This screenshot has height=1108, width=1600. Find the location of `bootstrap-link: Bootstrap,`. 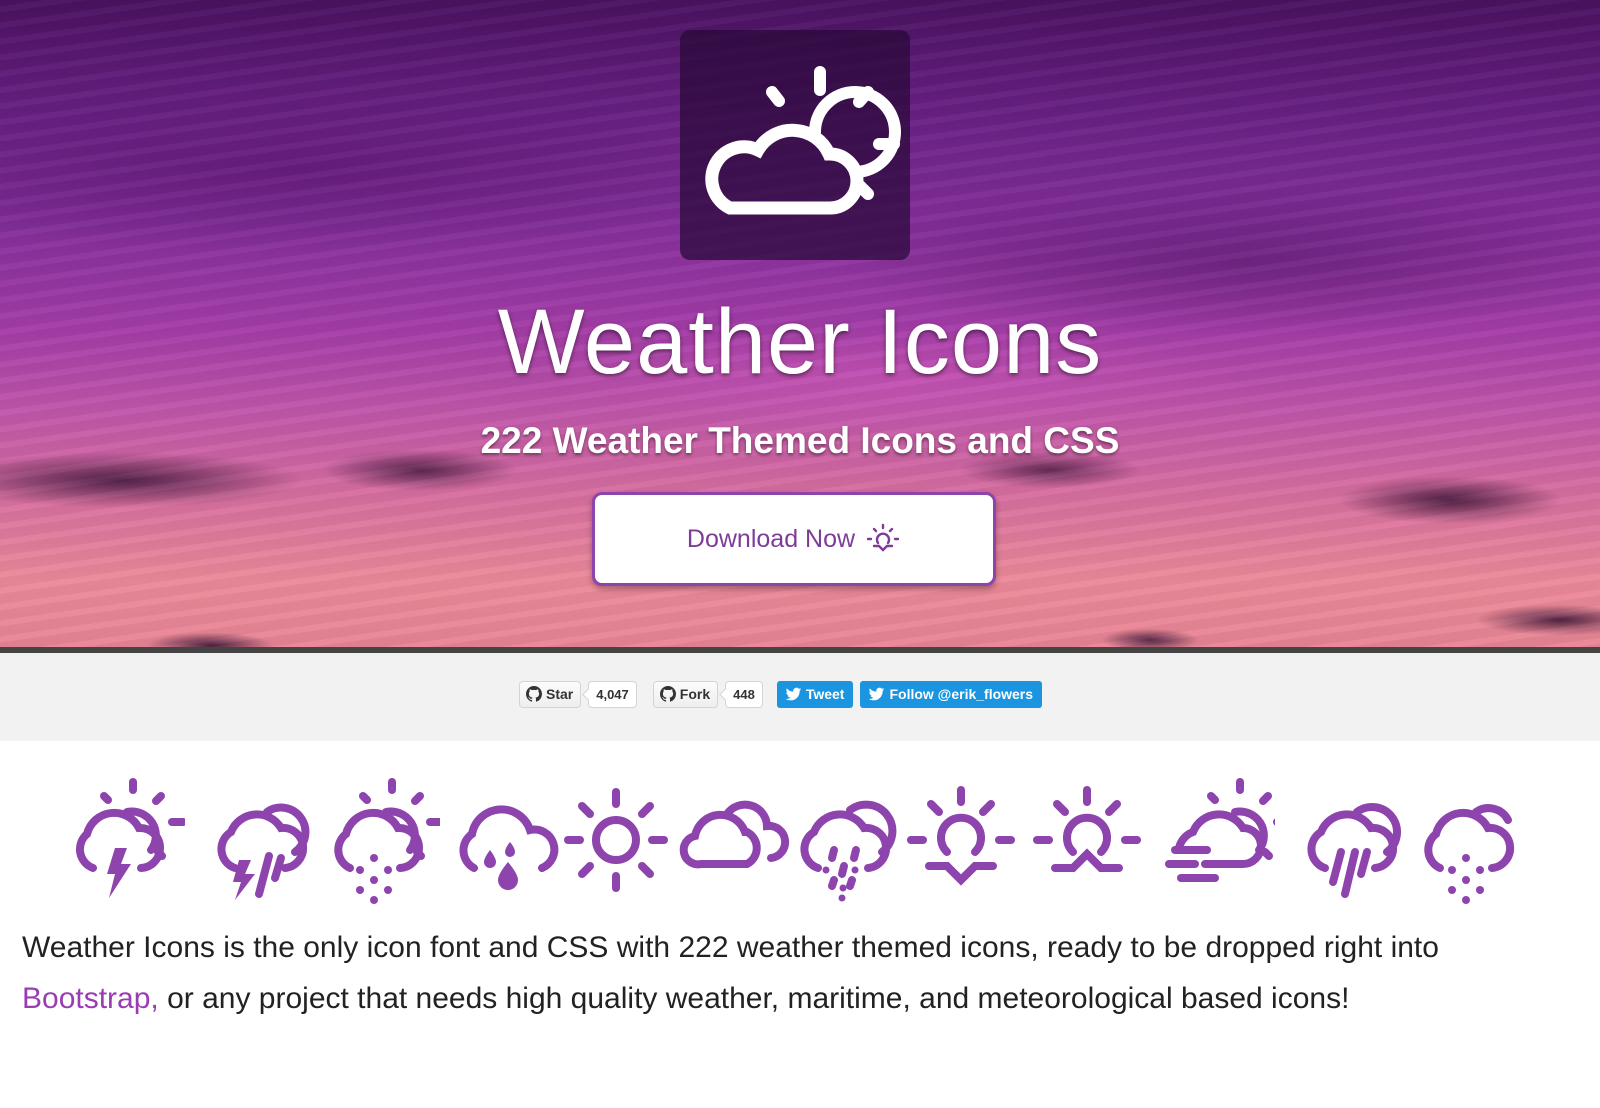

bootstrap-link: Bootstrap, is located at coordinates (90, 998).